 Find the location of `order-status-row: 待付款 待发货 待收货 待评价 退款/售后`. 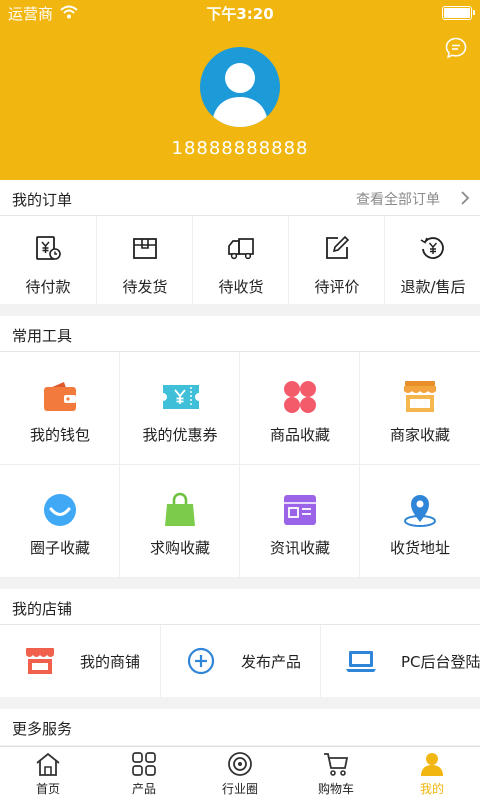

order-status-row: 待付款 待发货 待收货 待评价 退款/售后 is located at coordinates (240, 260).